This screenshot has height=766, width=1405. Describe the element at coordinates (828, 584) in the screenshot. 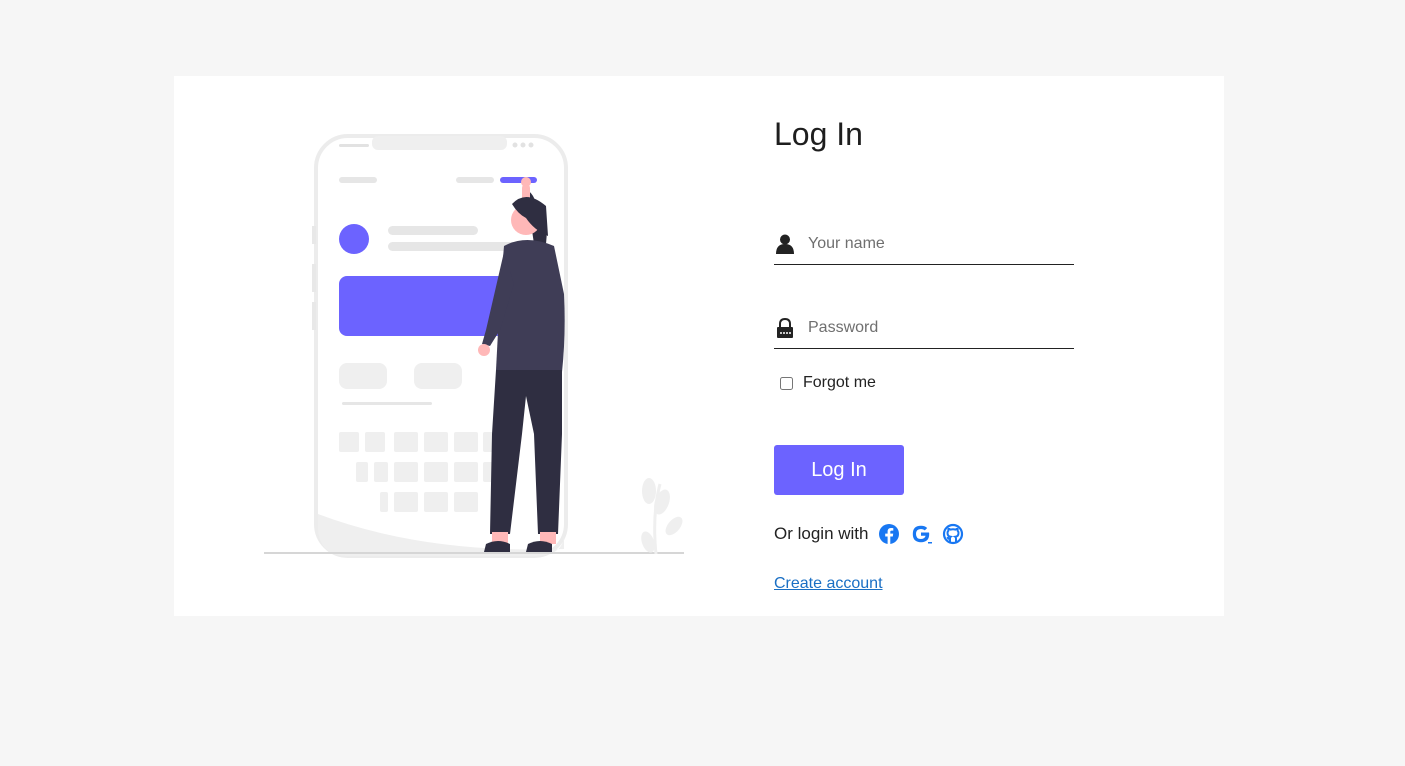

I see `create-account-link: Create account` at that location.